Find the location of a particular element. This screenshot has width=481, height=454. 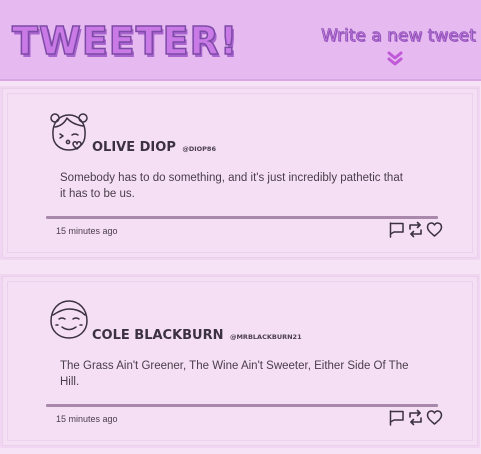

boy-avatar-icon is located at coordinates (69, 319).